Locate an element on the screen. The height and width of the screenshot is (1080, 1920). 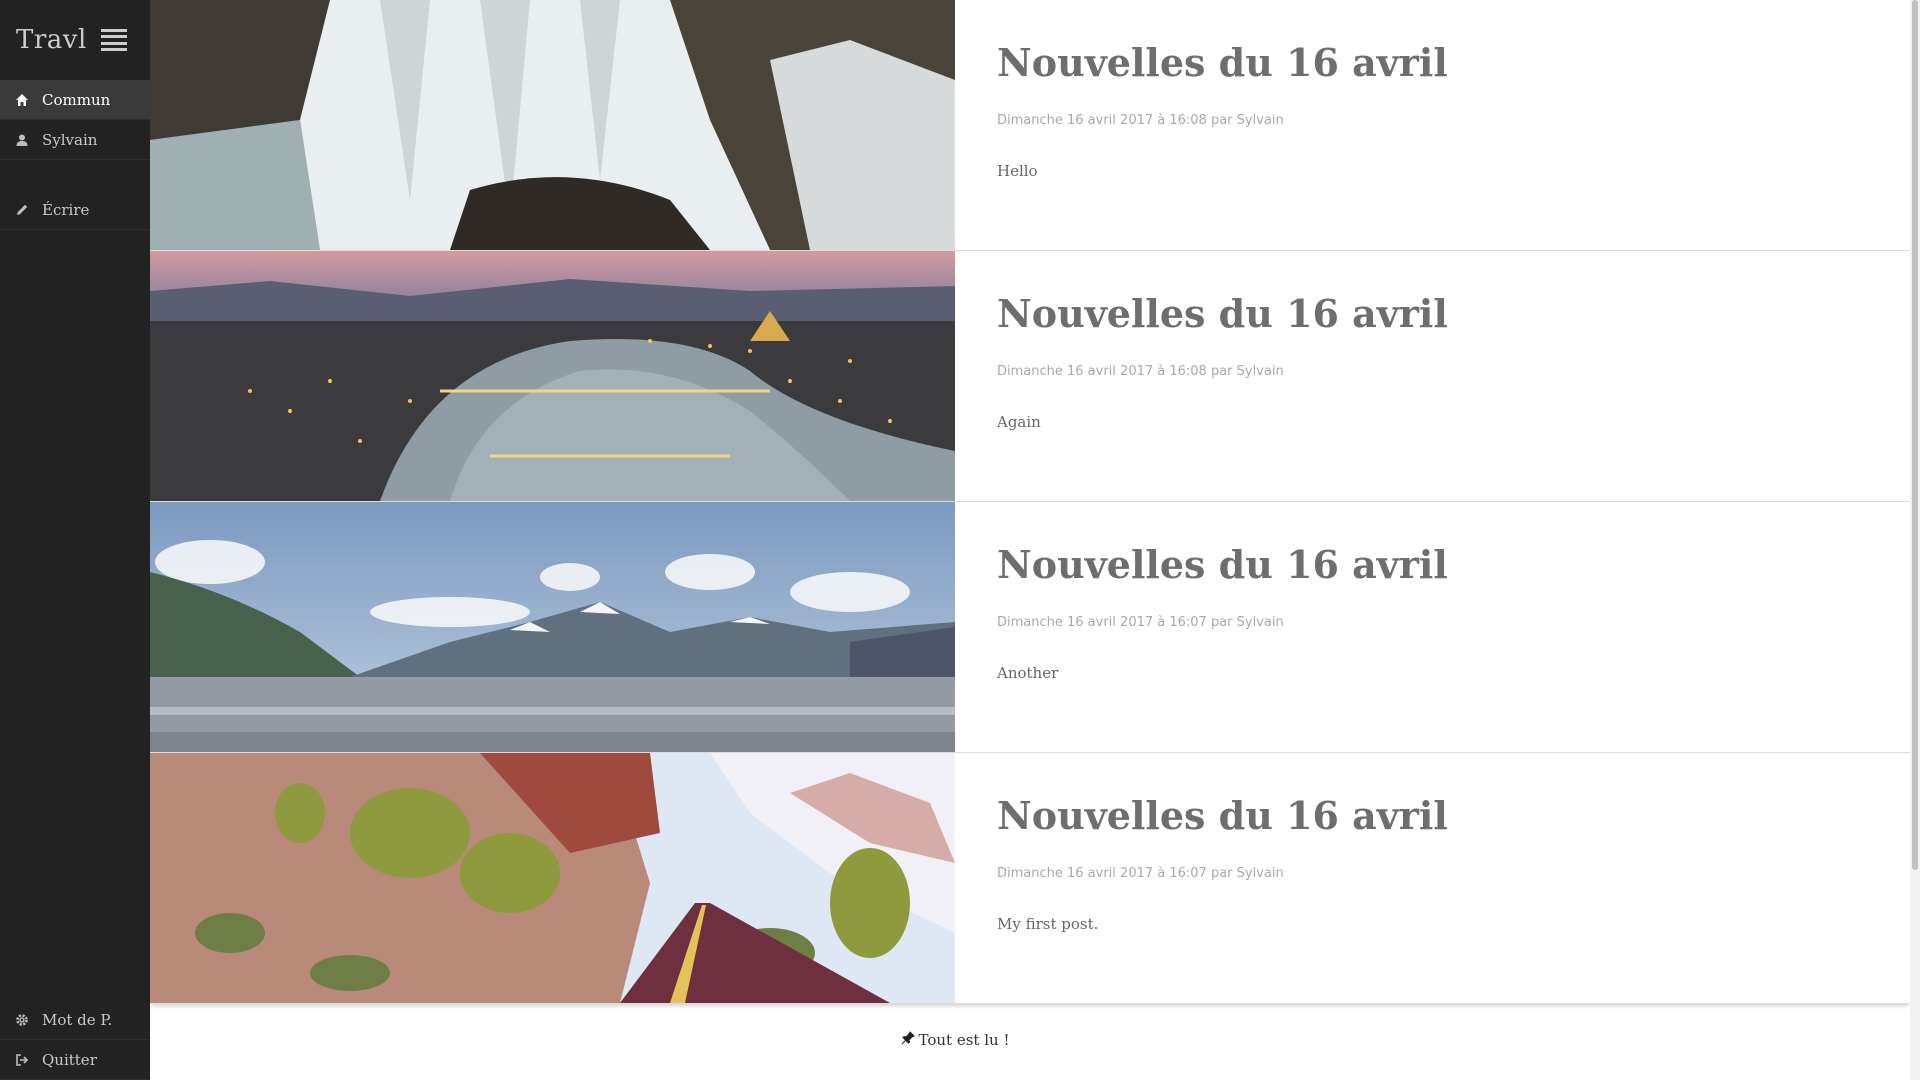
status-text: Tout est lu ! is located at coordinates (964, 1040).